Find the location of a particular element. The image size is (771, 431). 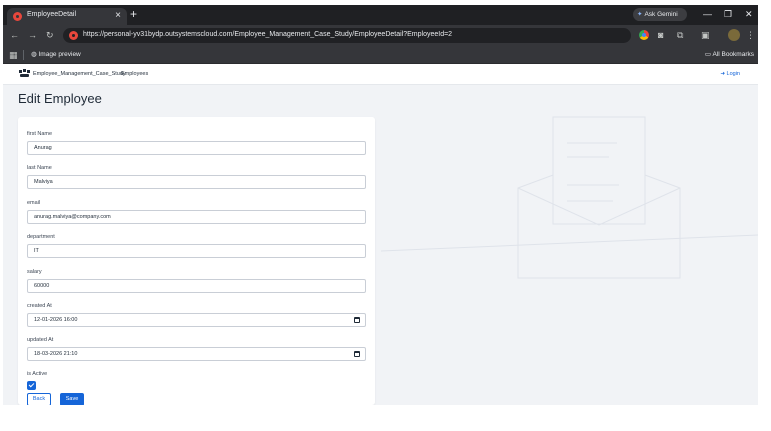

salary-input: 60000 is located at coordinates (196, 286).